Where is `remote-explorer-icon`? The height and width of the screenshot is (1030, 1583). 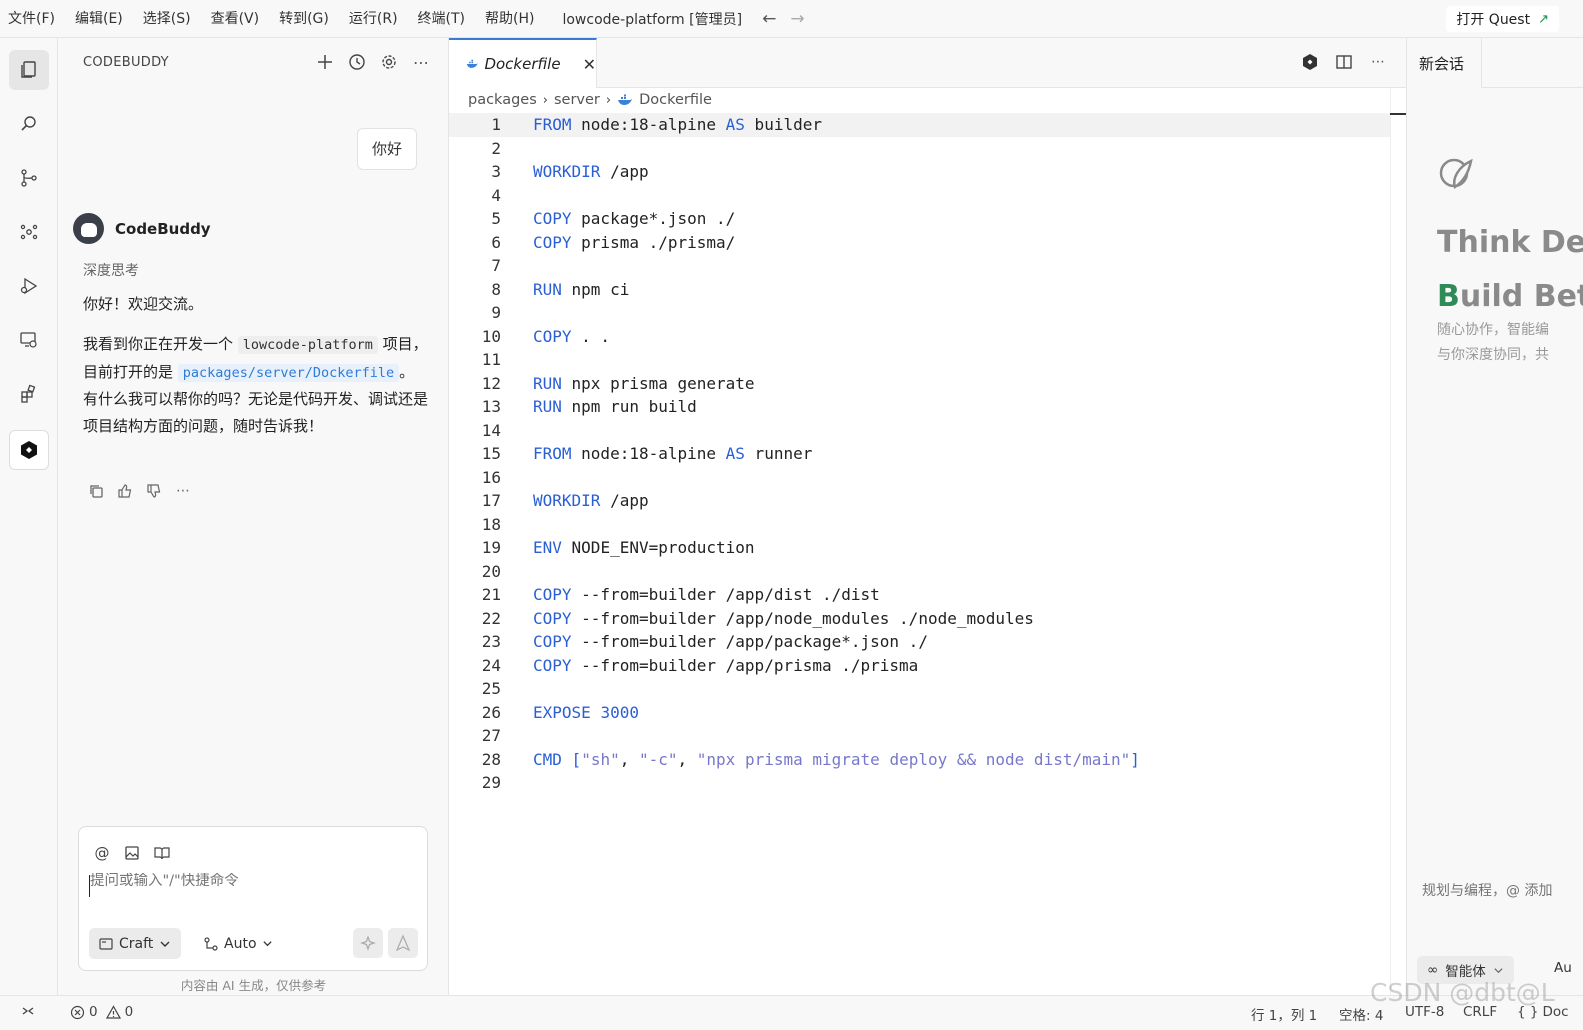
remote-explorer-icon is located at coordinates (29, 340).